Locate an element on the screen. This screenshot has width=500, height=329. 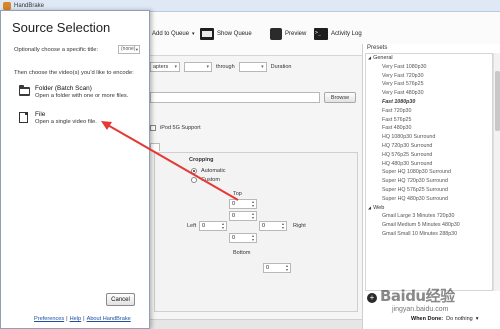
cancel-button: Cancel is located at coordinates (120, 299).